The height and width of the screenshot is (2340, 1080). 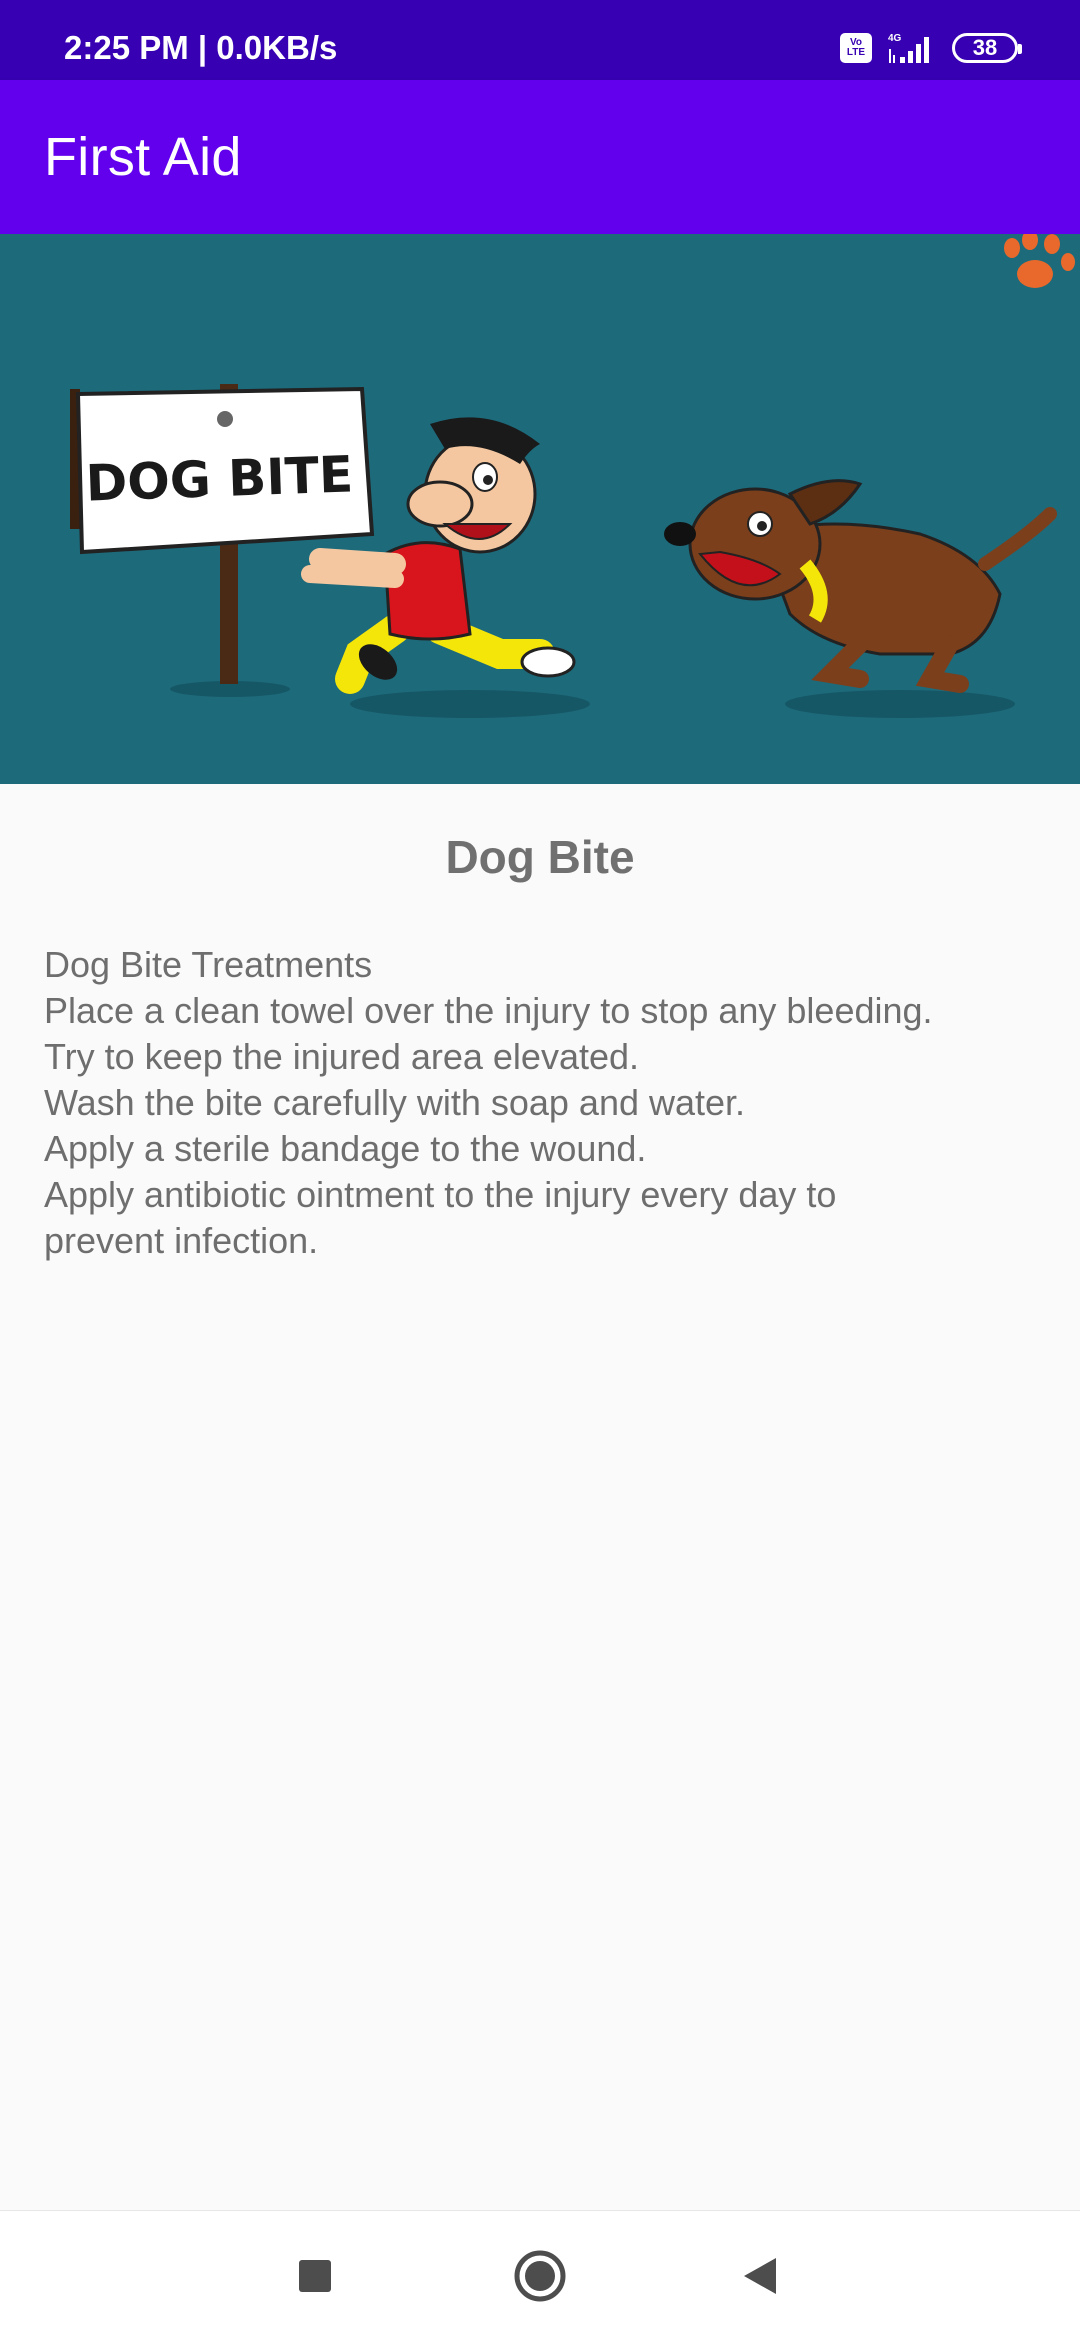 I want to click on home-icon, so click(x=540, y=2276).